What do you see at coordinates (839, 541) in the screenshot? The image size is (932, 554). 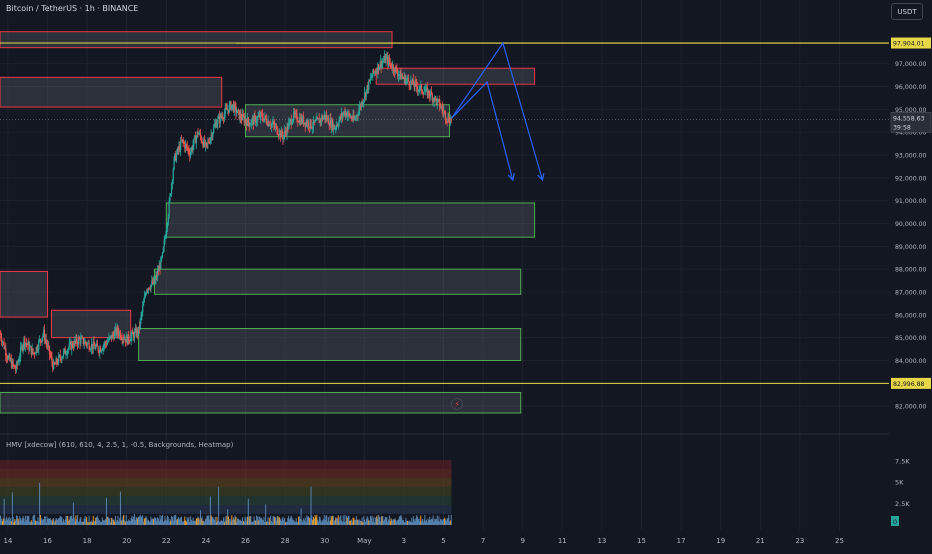 I see `x-tick-label: 25` at bounding box center [839, 541].